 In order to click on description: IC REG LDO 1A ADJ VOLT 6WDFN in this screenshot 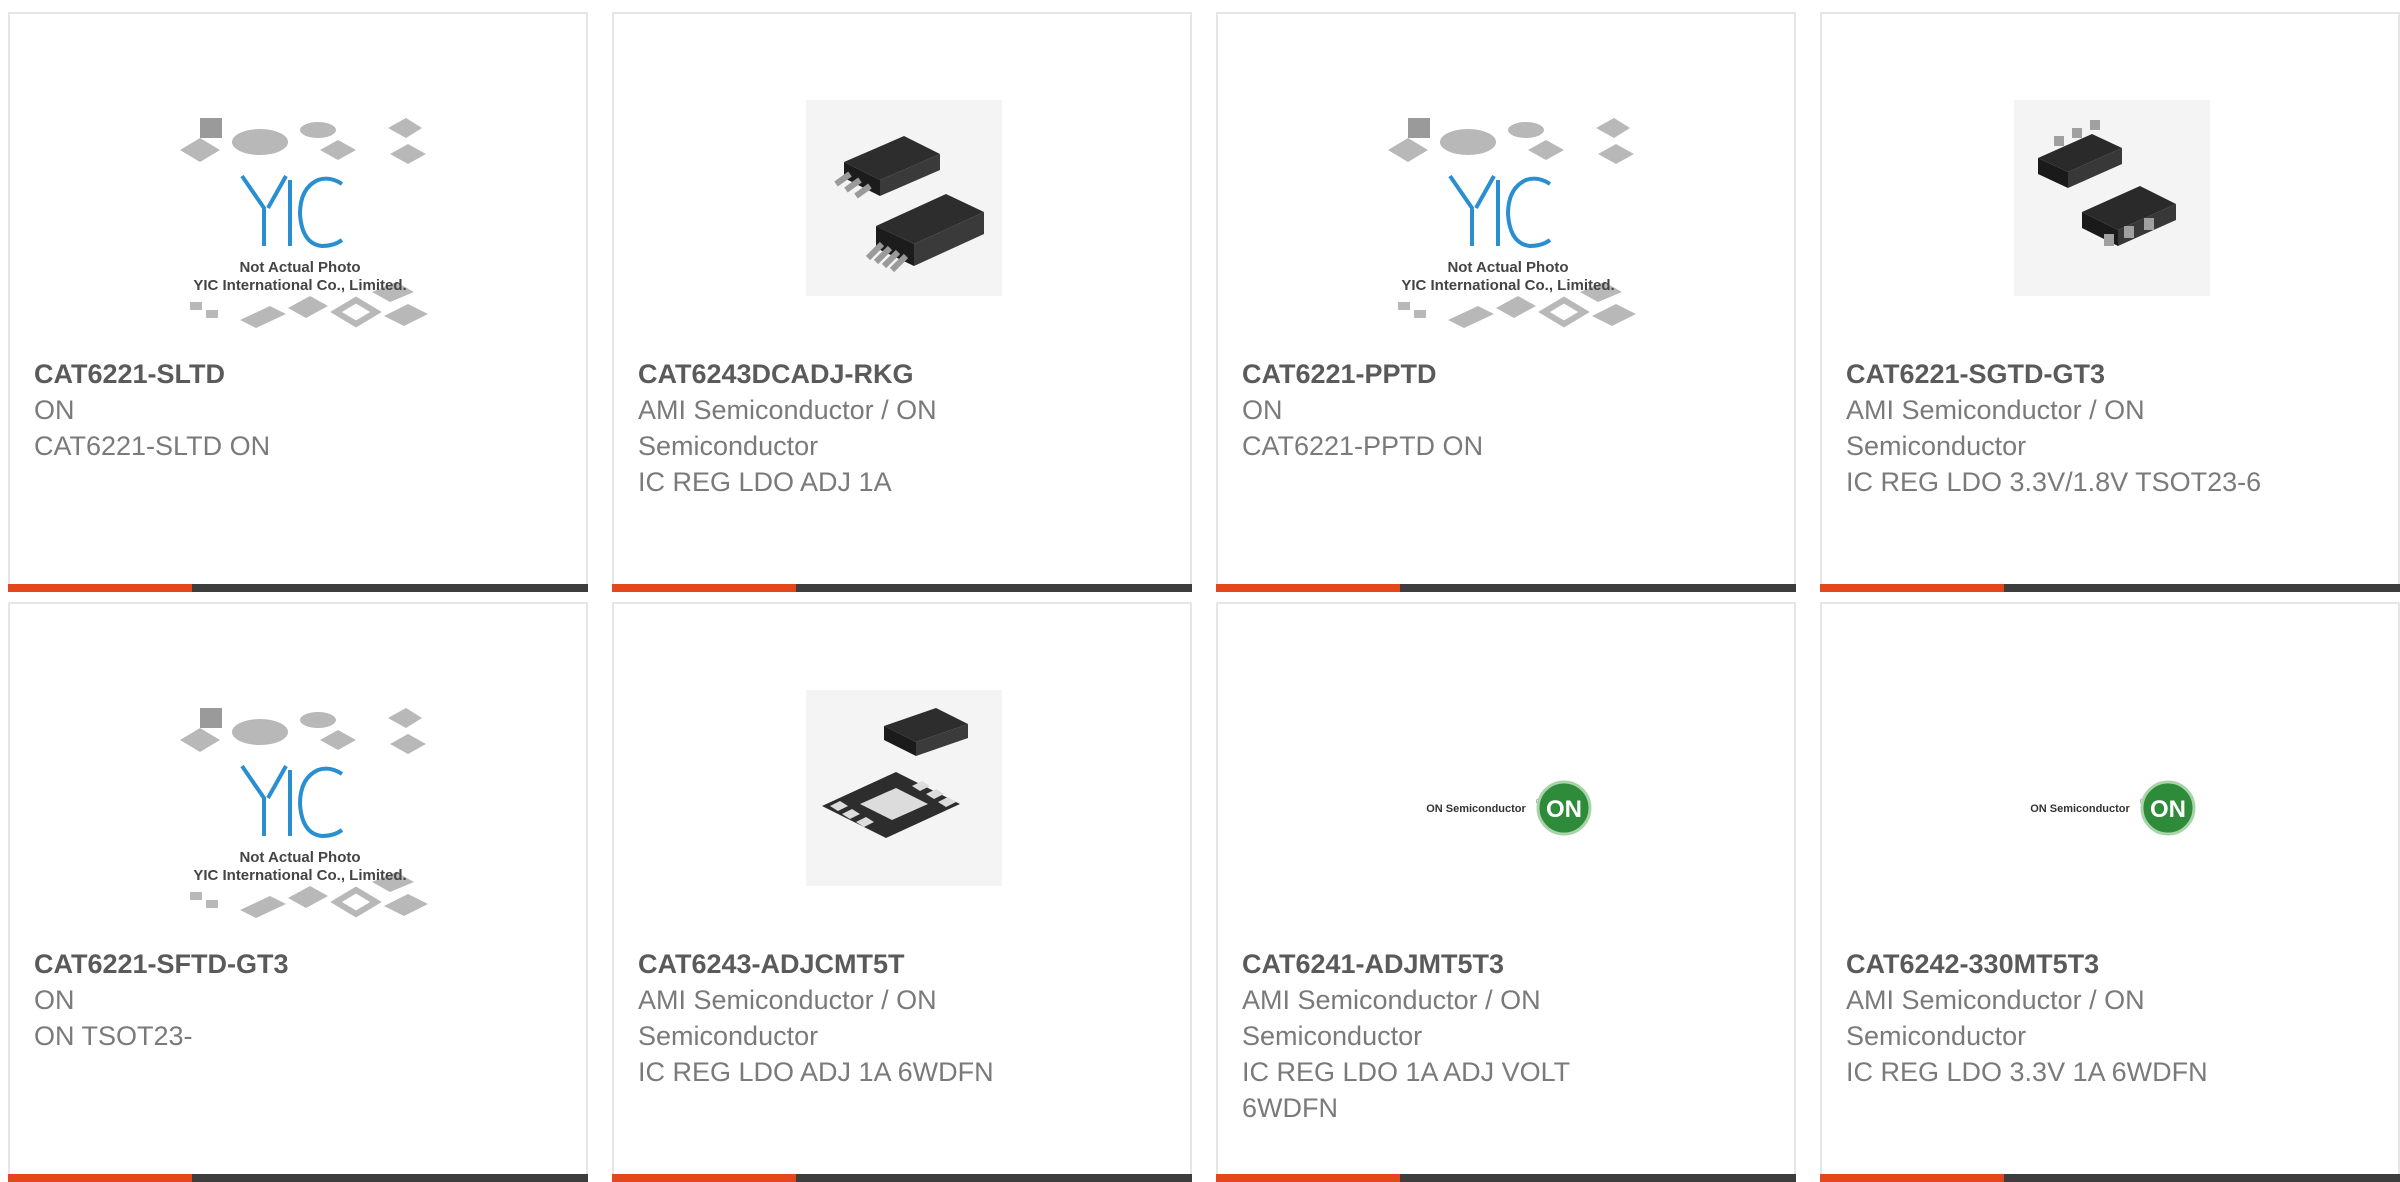, I will do `click(1406, 1090)`.